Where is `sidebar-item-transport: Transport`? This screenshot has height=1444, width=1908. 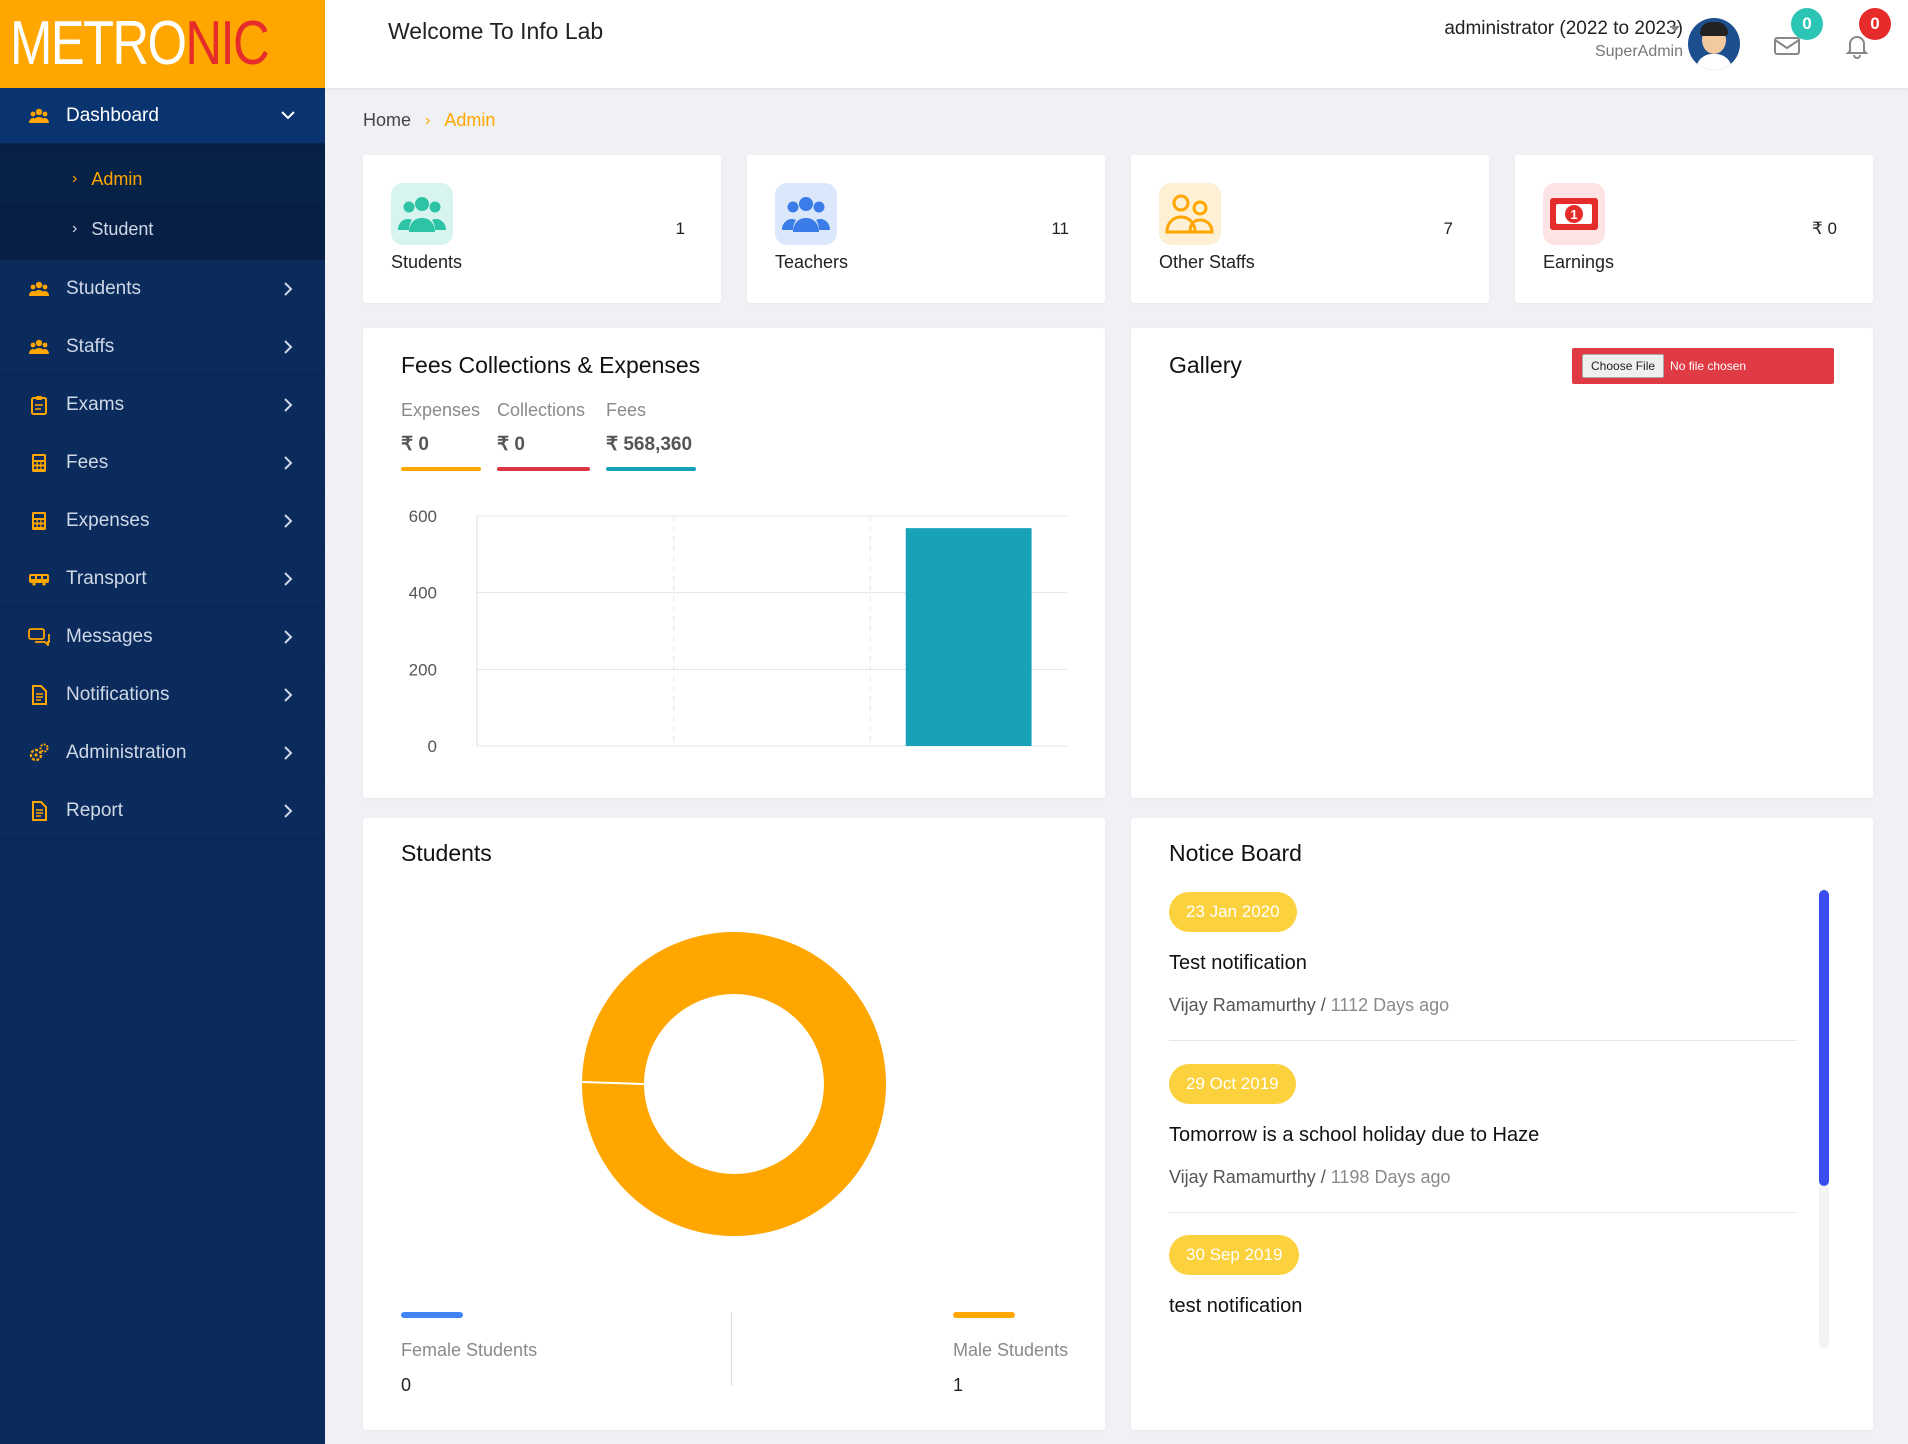 sidebar-item-transport: Transport is located at coordinates (162, 579).